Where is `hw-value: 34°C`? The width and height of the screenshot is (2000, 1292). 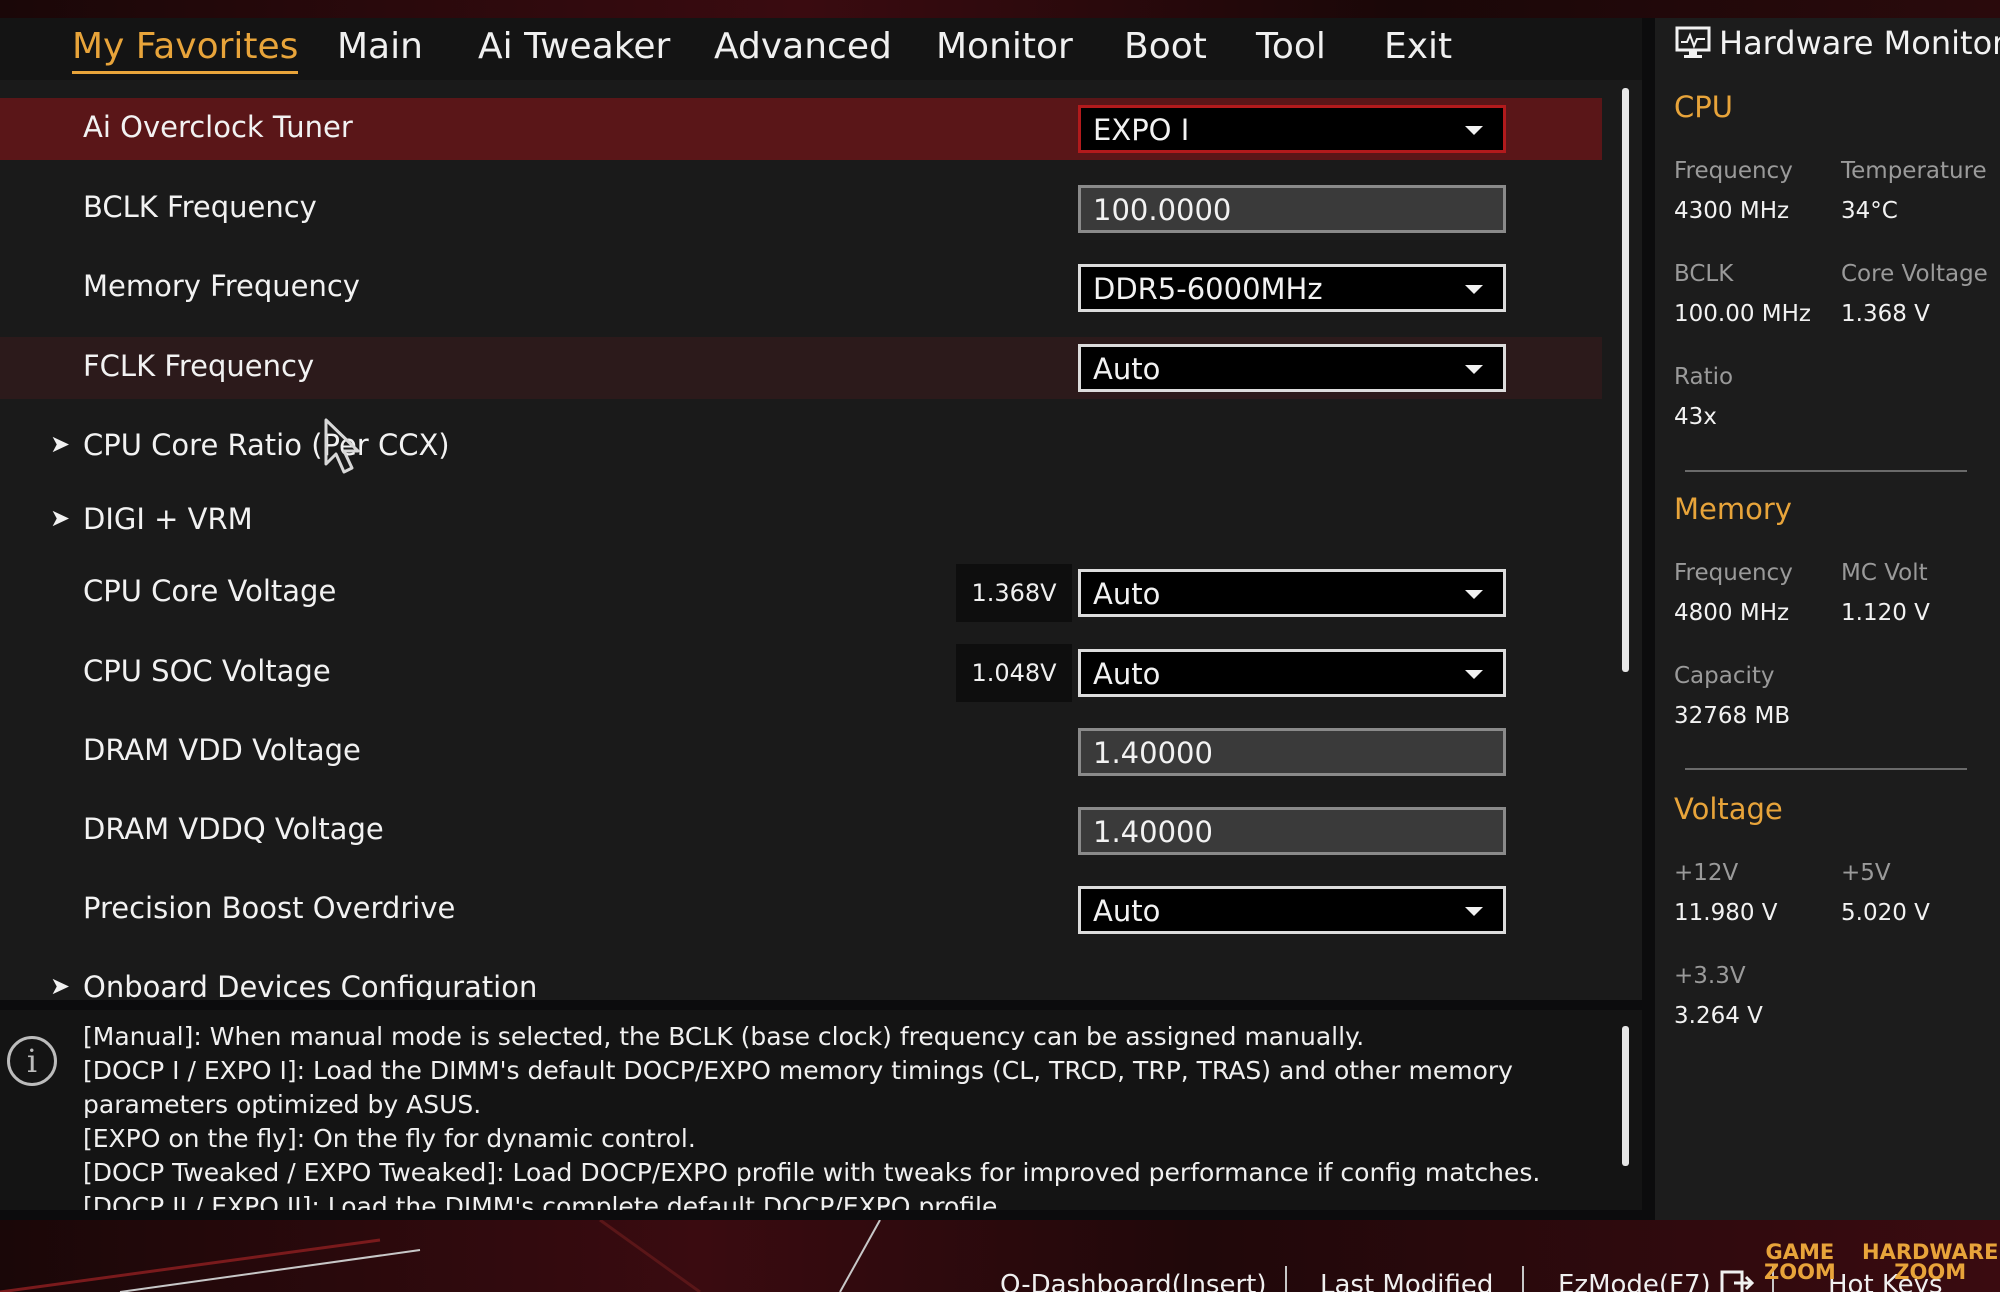
hw-value: 34°C is located at coordinates (1869, 211).